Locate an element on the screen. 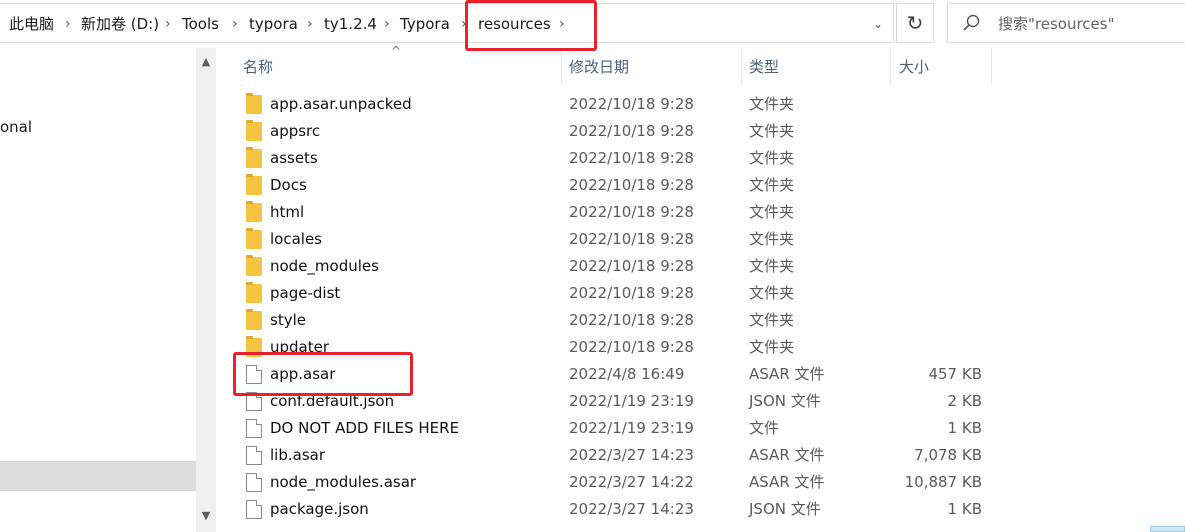  column-header-size: 大小 is located at coordinates (914, 67).